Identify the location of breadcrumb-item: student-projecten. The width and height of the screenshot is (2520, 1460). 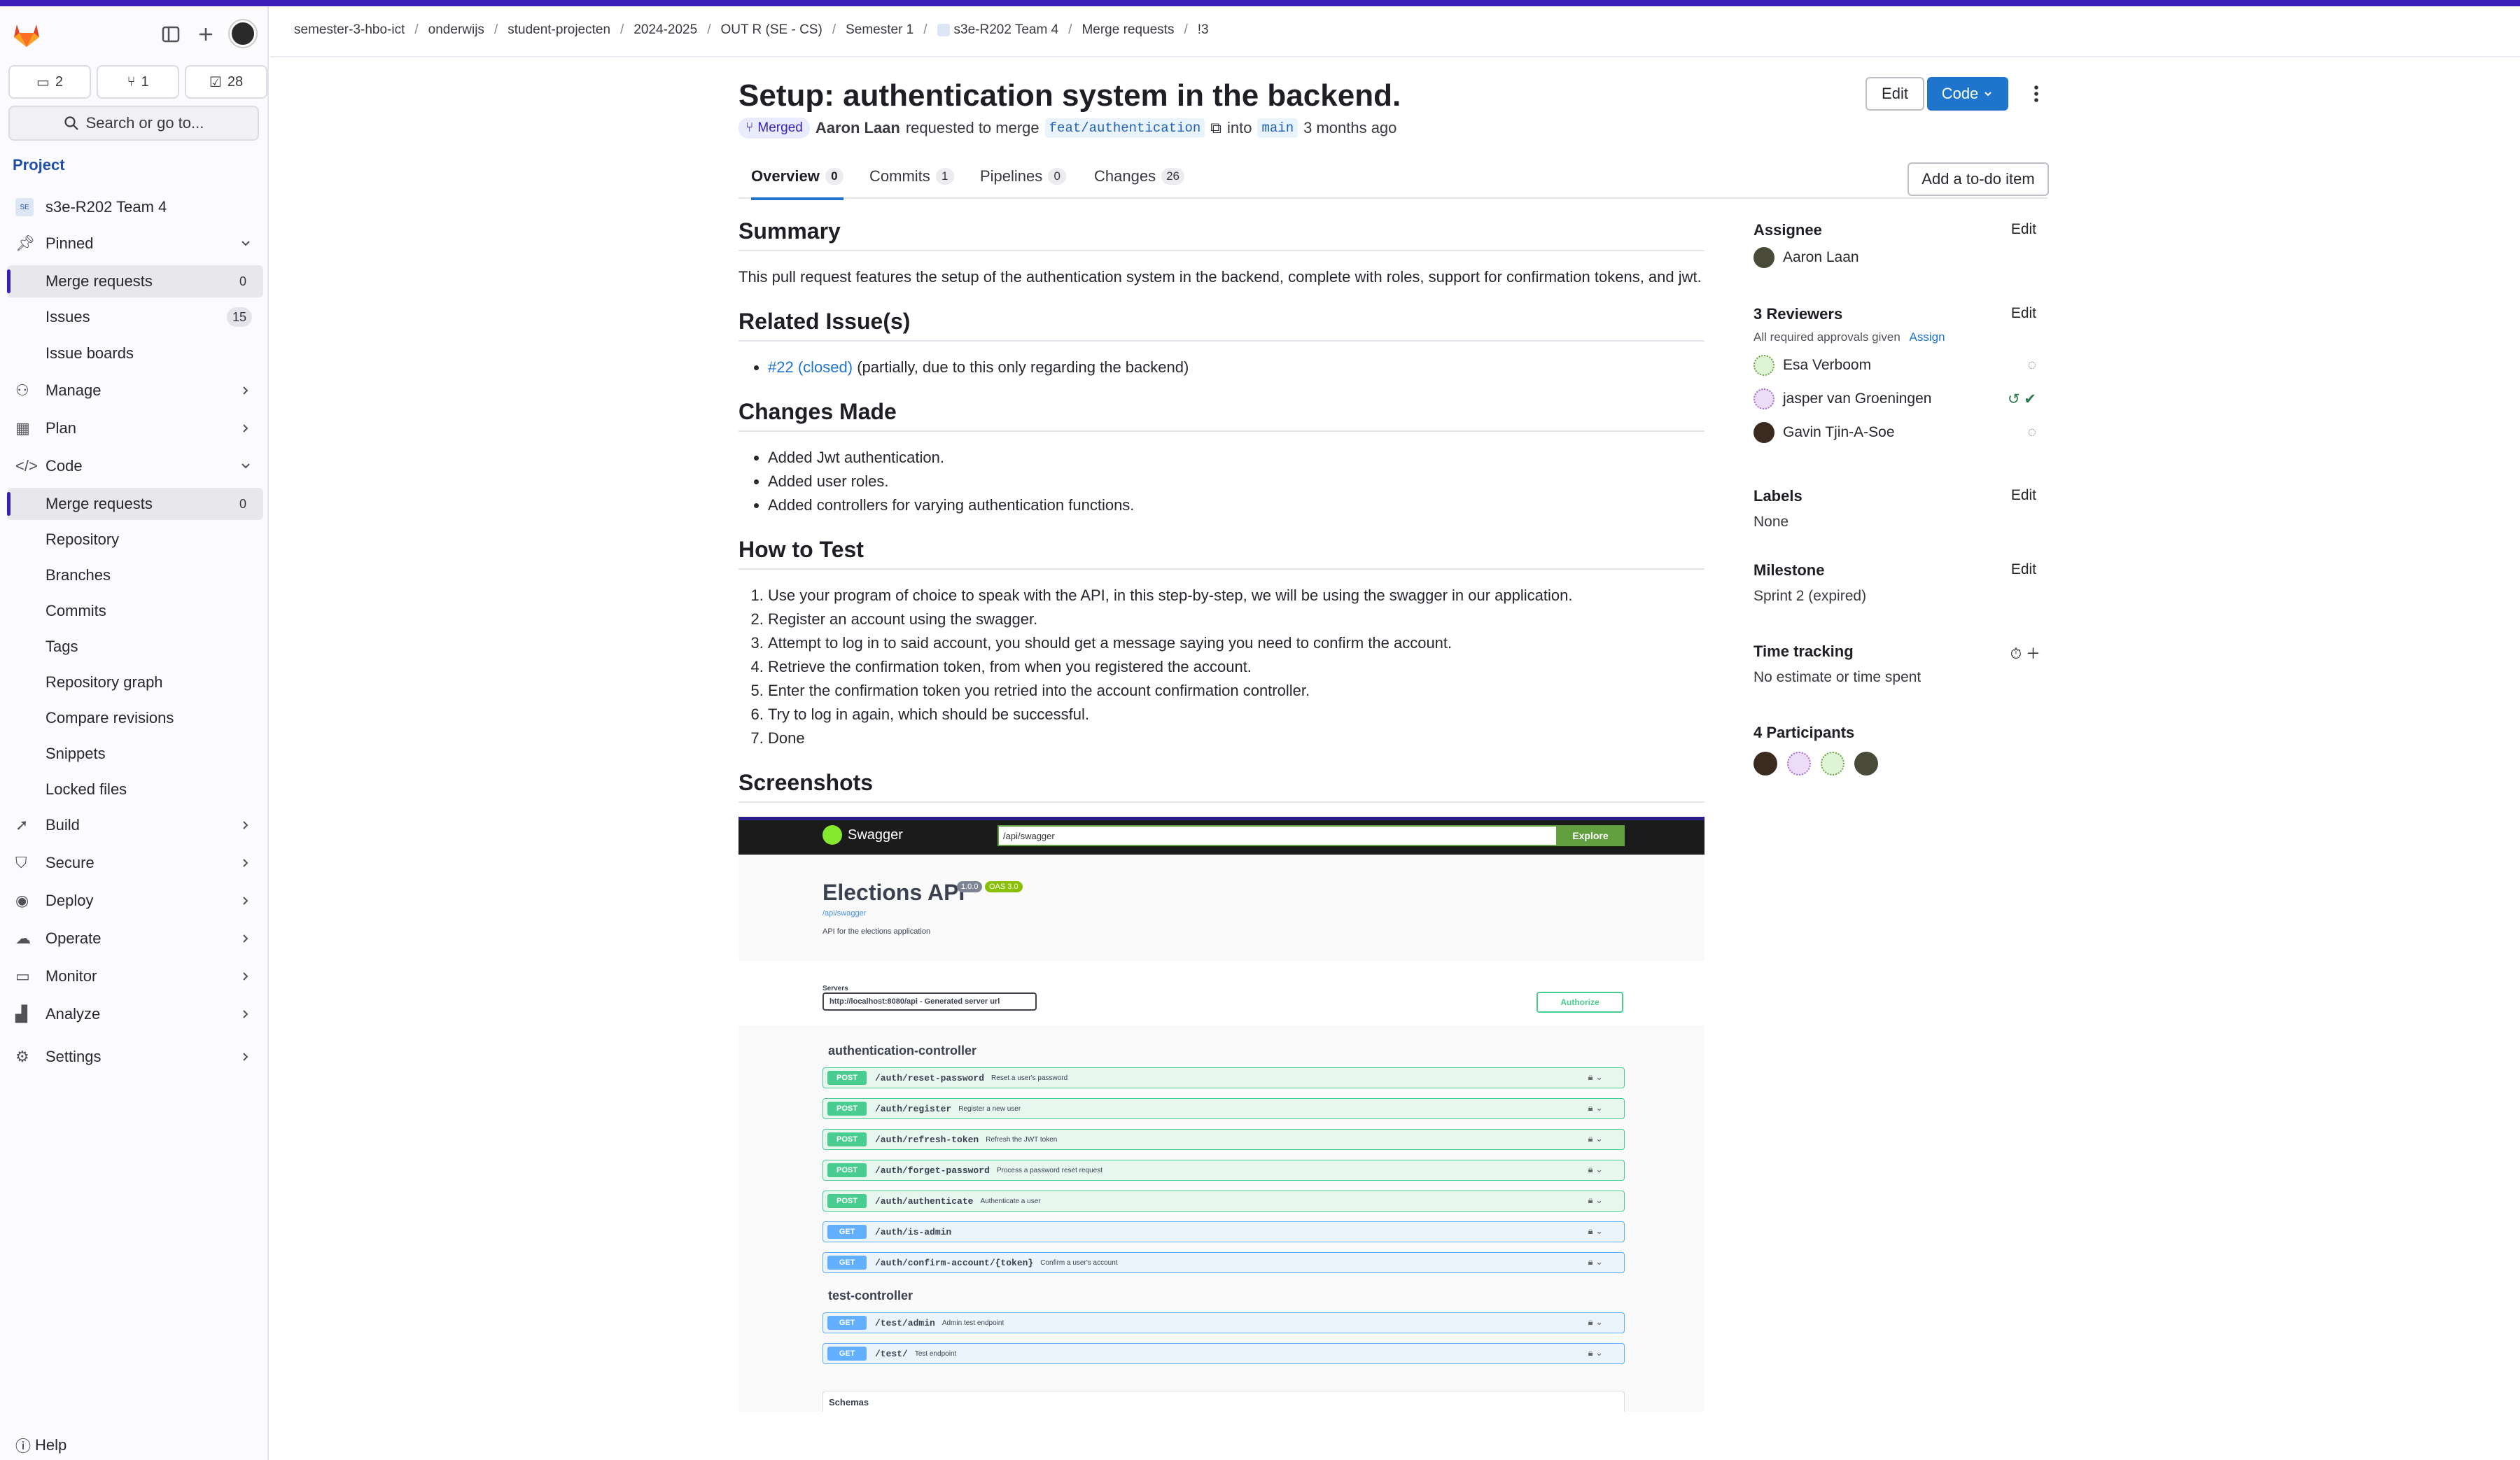
(558, 30).